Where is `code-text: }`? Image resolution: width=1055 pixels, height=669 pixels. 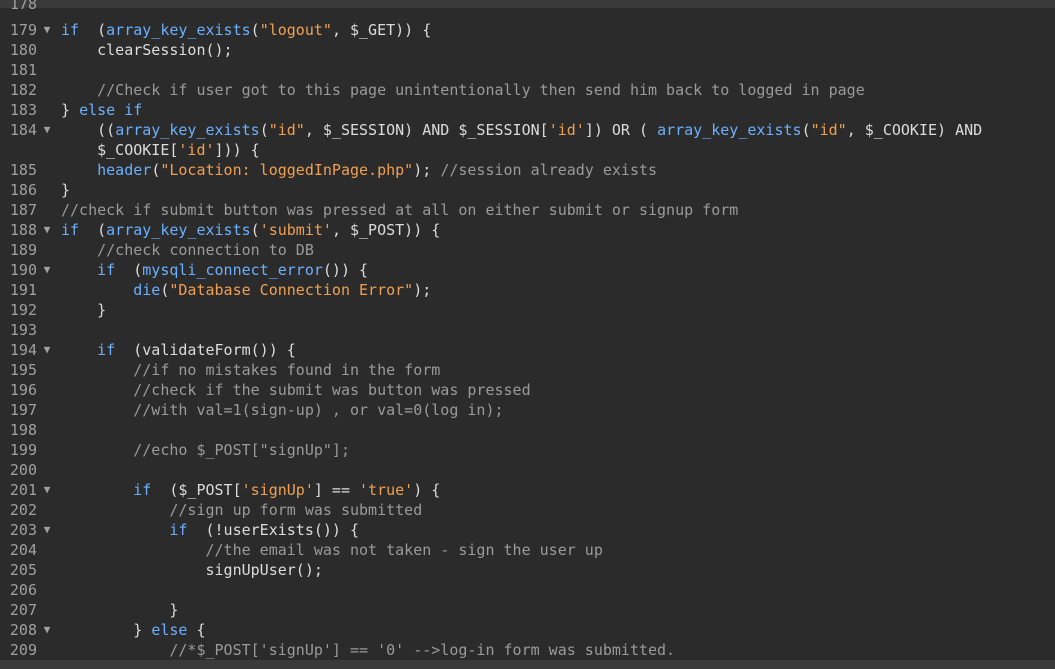
code-text: } is located at coordinates (119, 610).